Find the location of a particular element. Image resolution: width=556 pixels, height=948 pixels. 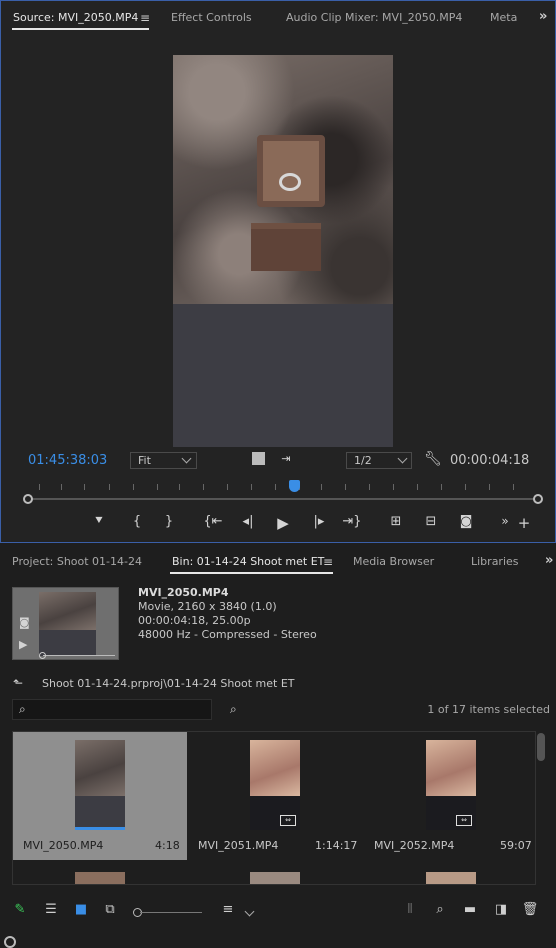

tab-audio-clip-mixer: Audio Clip Mixer: MVI_2050.MP4 is located at coordinates (374, 17).